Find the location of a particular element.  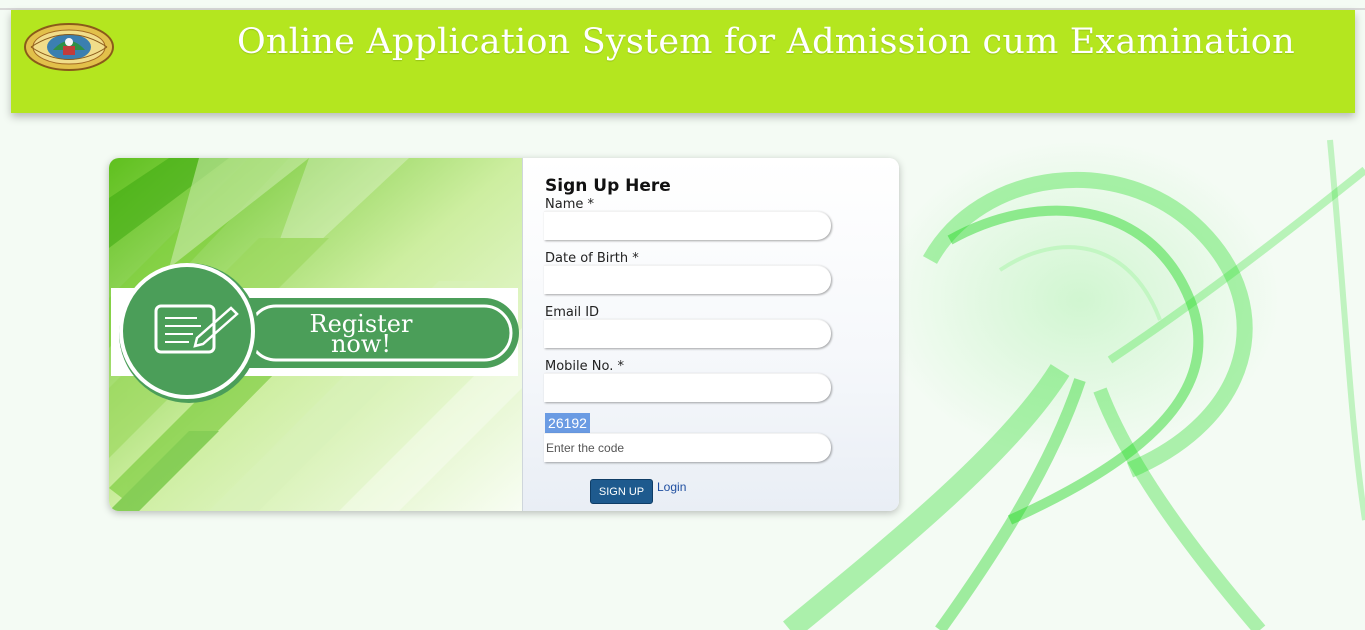

signup-button: SIGN UP is located at coordinates (621, 491).